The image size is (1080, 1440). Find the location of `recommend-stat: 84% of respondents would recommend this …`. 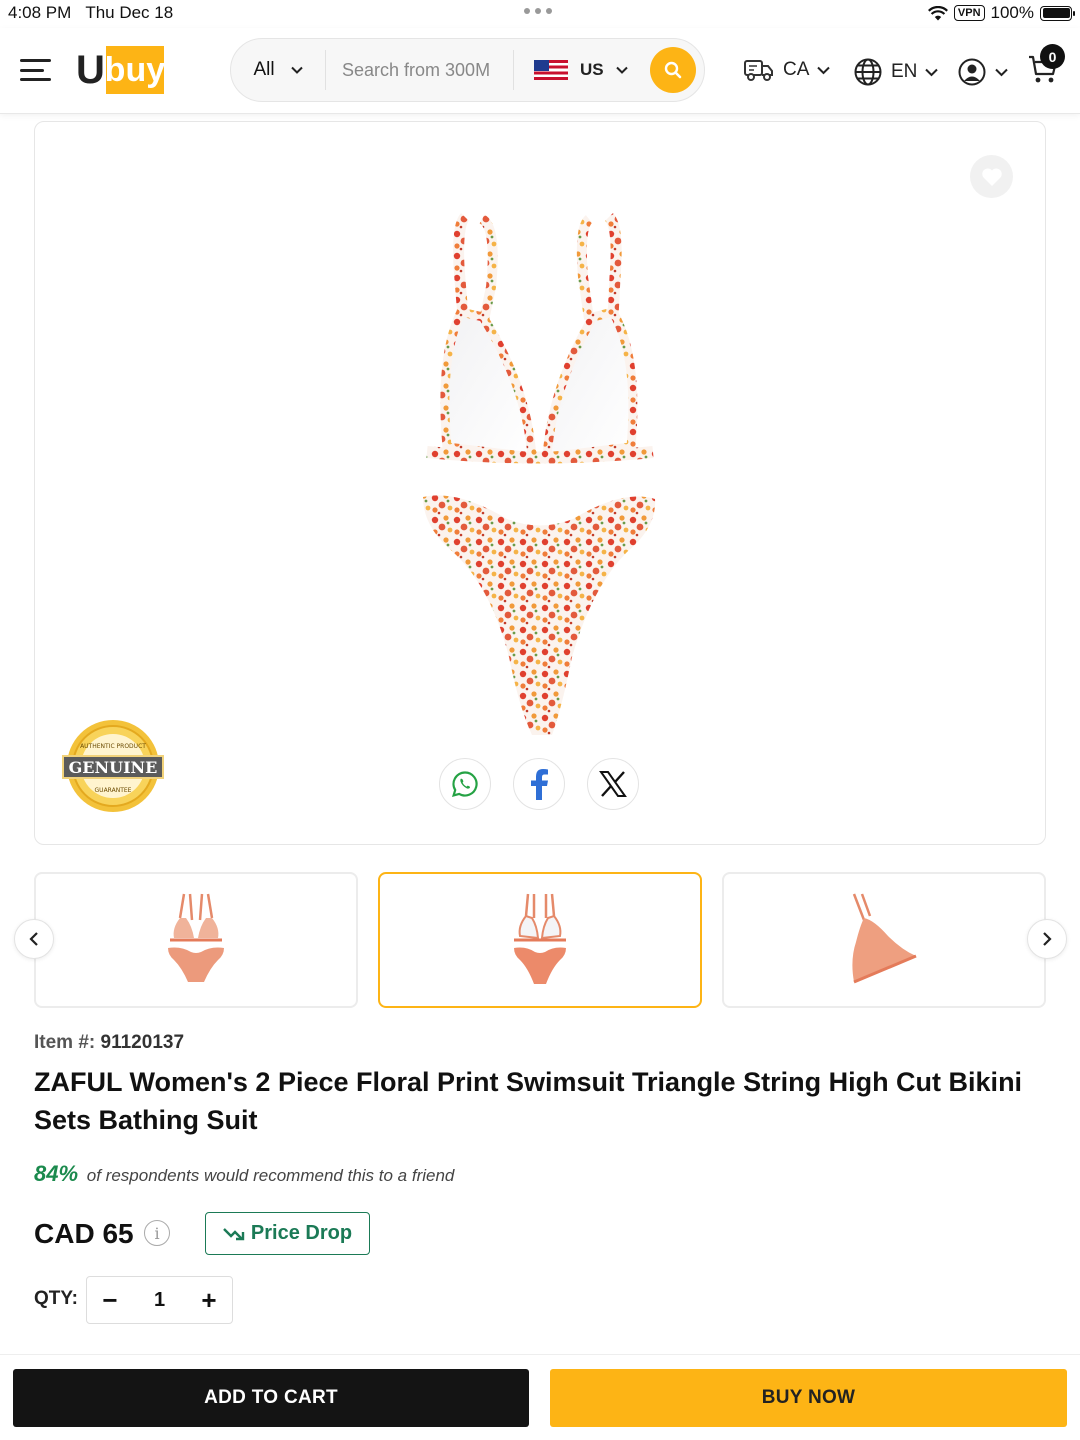

recommend-stat: 84% of respondents would recommend this … is located at coordinates (244, 1174).